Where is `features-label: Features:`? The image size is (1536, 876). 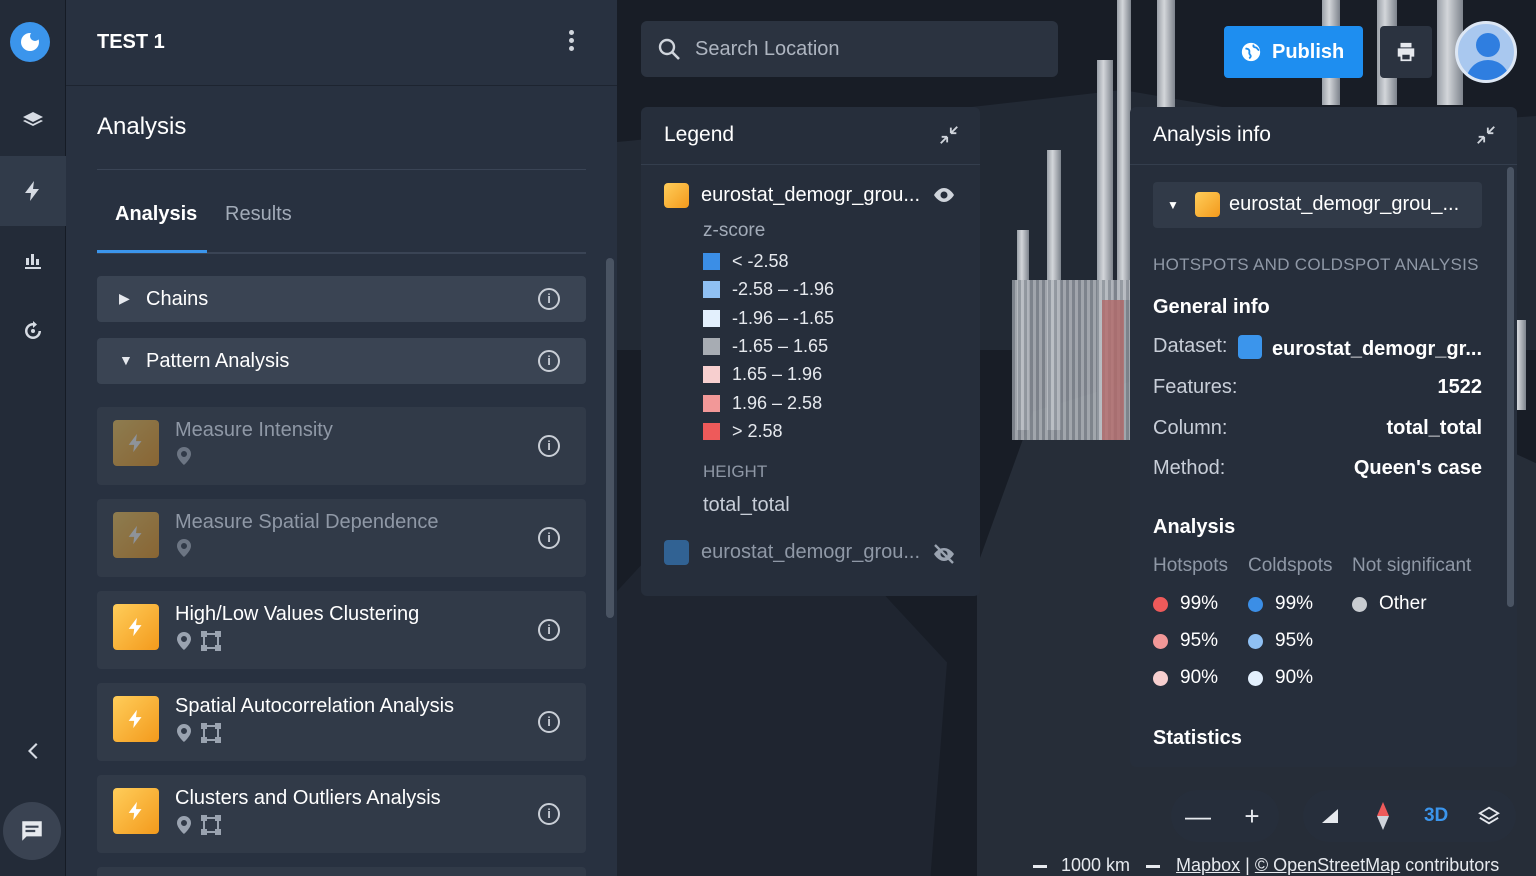 features-label: Features: is located at coordinates (1195, 387).